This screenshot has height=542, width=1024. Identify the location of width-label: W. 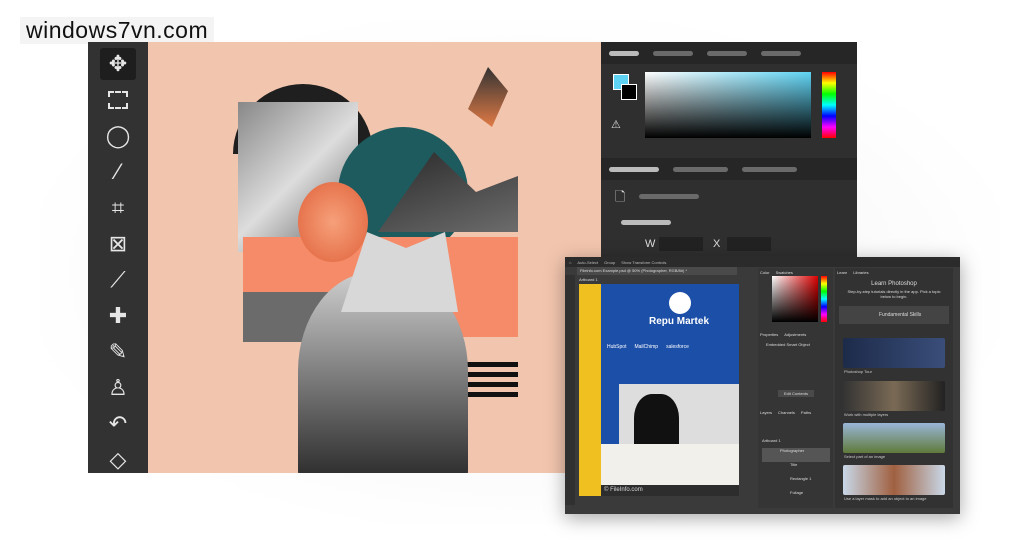
(650, 244).